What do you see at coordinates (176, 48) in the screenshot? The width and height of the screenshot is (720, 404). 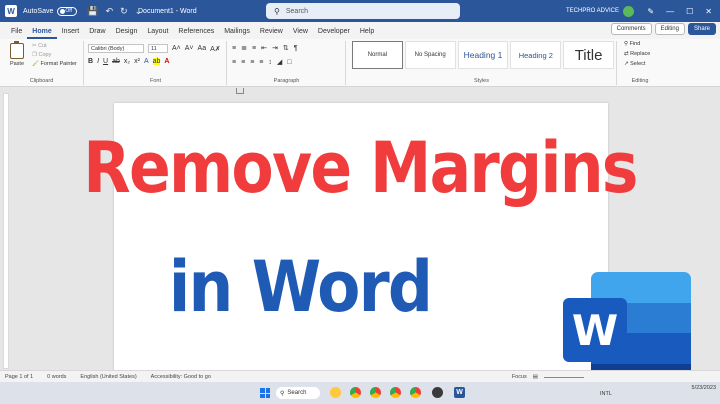 I see `grow-font-icon: A˄` at bounding box center [176, 48].